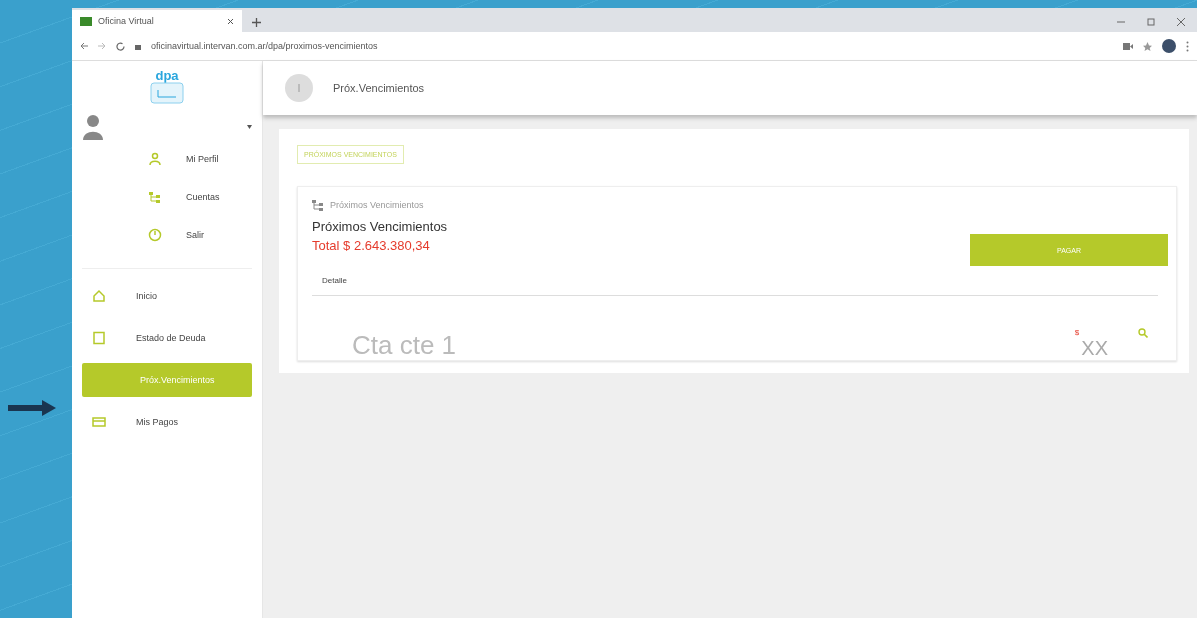 This screenshot has width=1197, height=618. What do you see at coordinates (1128, 46) in the screenshot?
I see `camera-icon` at bounding box center [1128, 46].